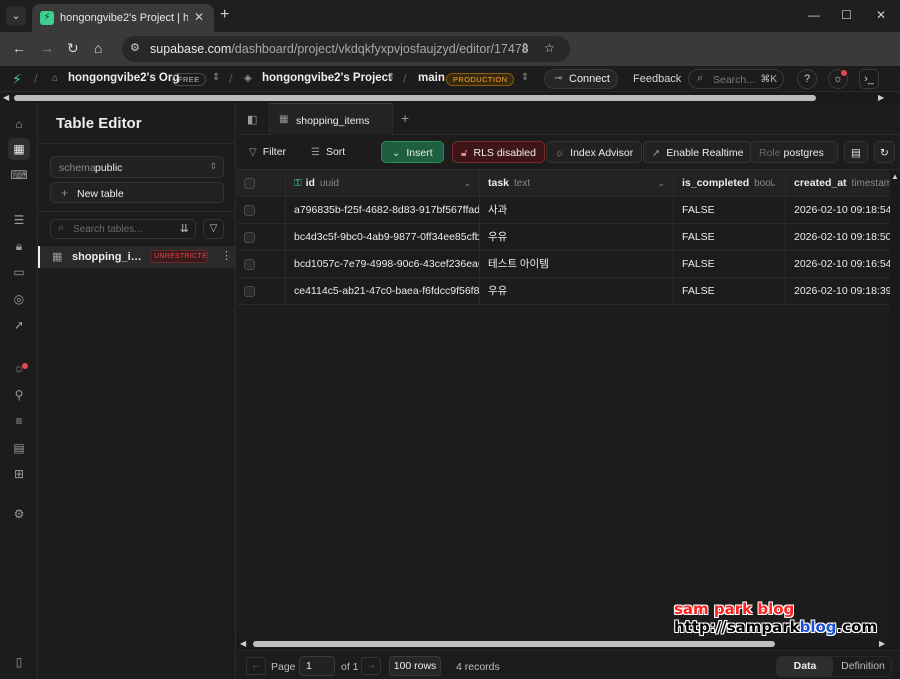 The image size is (900, 679). I want to click on cell-created-at: 2026-02-10 09:16:54.9, so click(838, 264).